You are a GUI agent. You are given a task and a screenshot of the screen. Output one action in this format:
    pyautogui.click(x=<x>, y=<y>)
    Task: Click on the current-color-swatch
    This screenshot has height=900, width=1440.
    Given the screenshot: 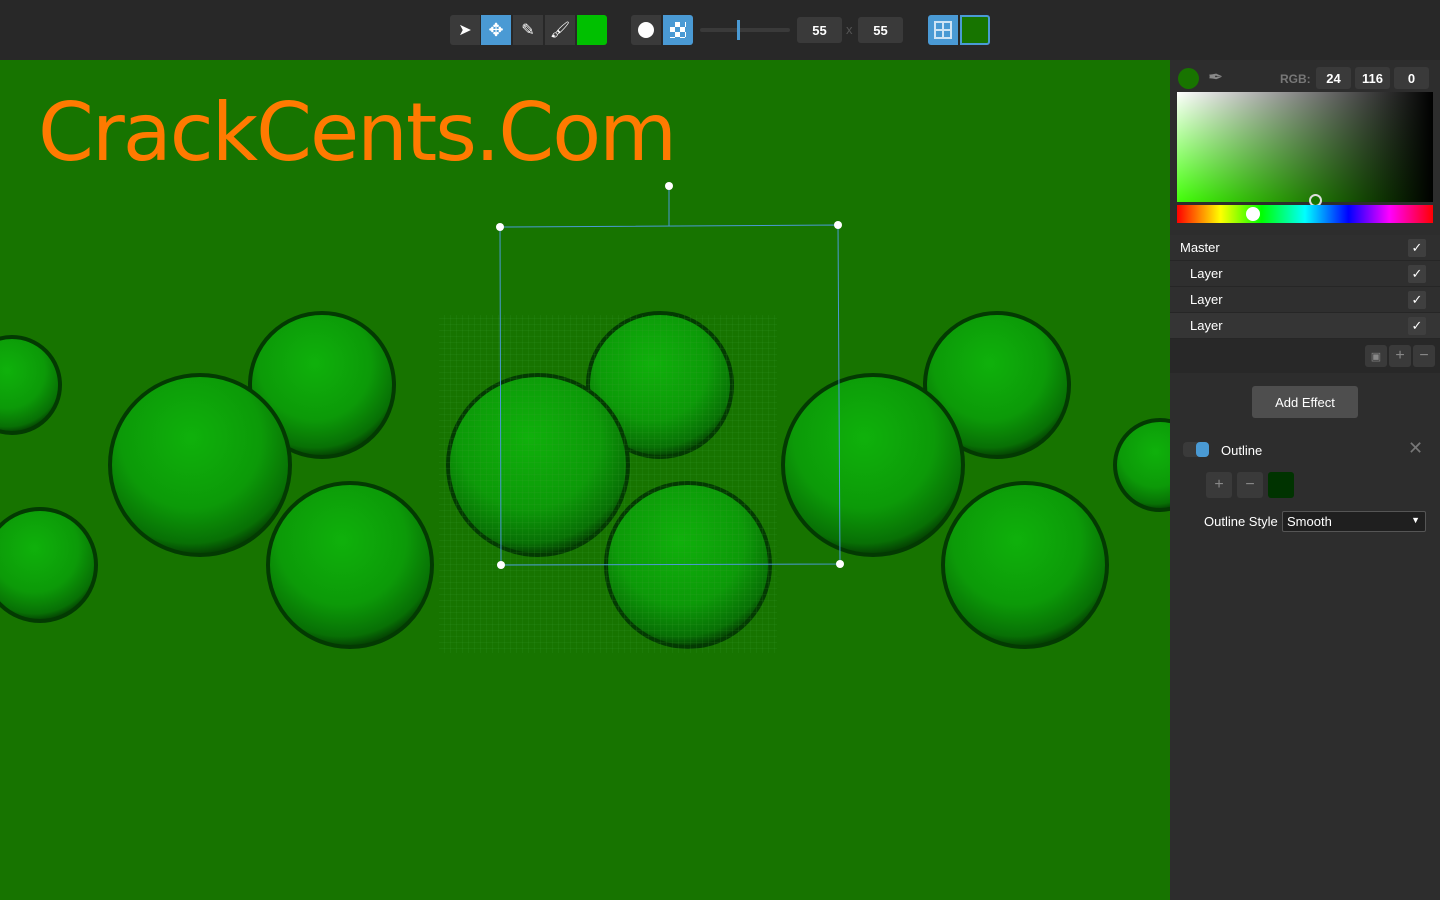 What is the action you would take?
    pyautogui.click(x=1188, y=78)
    